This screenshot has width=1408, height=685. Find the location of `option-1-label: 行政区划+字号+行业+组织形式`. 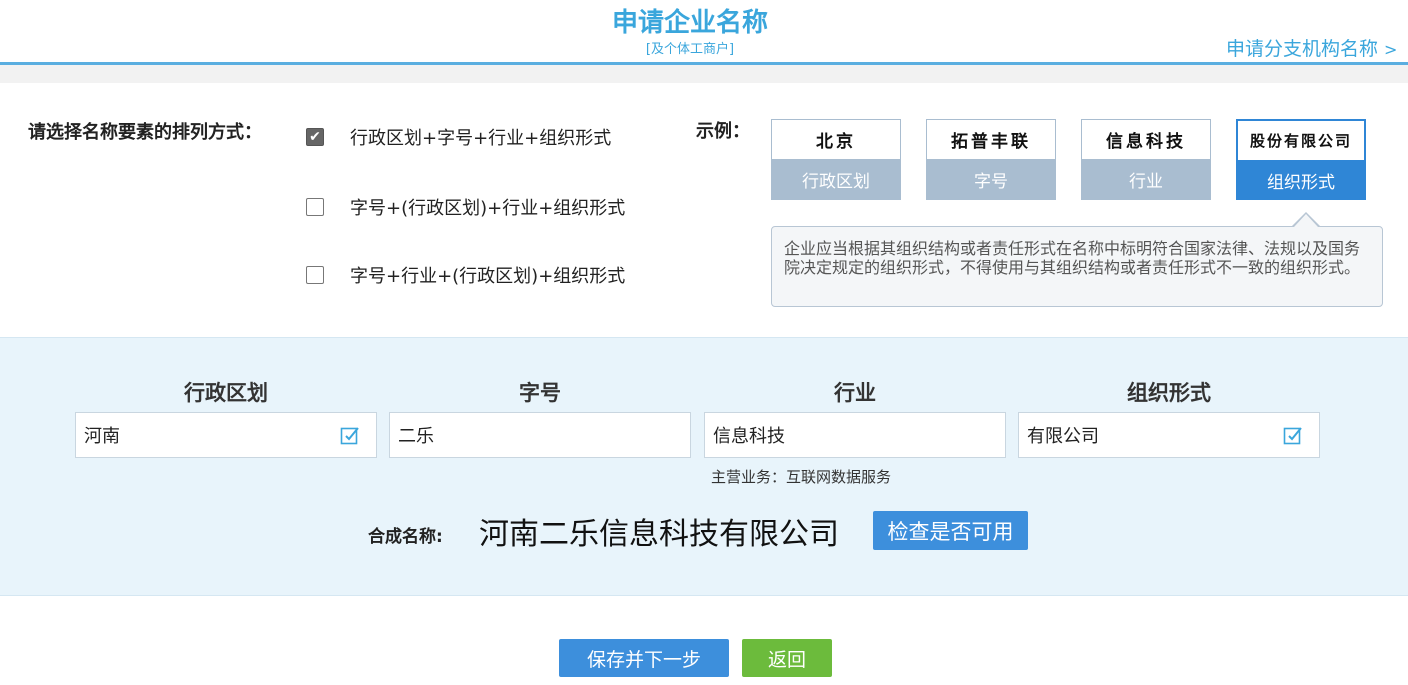

option-1-label: 行政区划+字号+行业+组织形式 is located at coordinates (481, 138).